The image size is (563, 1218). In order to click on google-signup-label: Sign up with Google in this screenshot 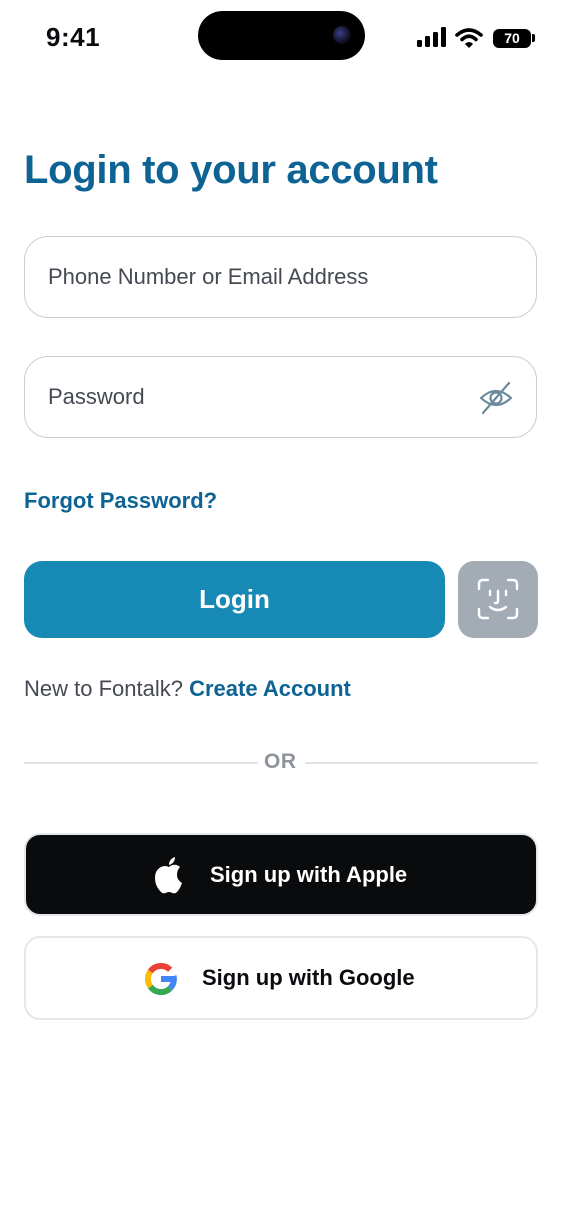, I will do `click(308, 977)`.